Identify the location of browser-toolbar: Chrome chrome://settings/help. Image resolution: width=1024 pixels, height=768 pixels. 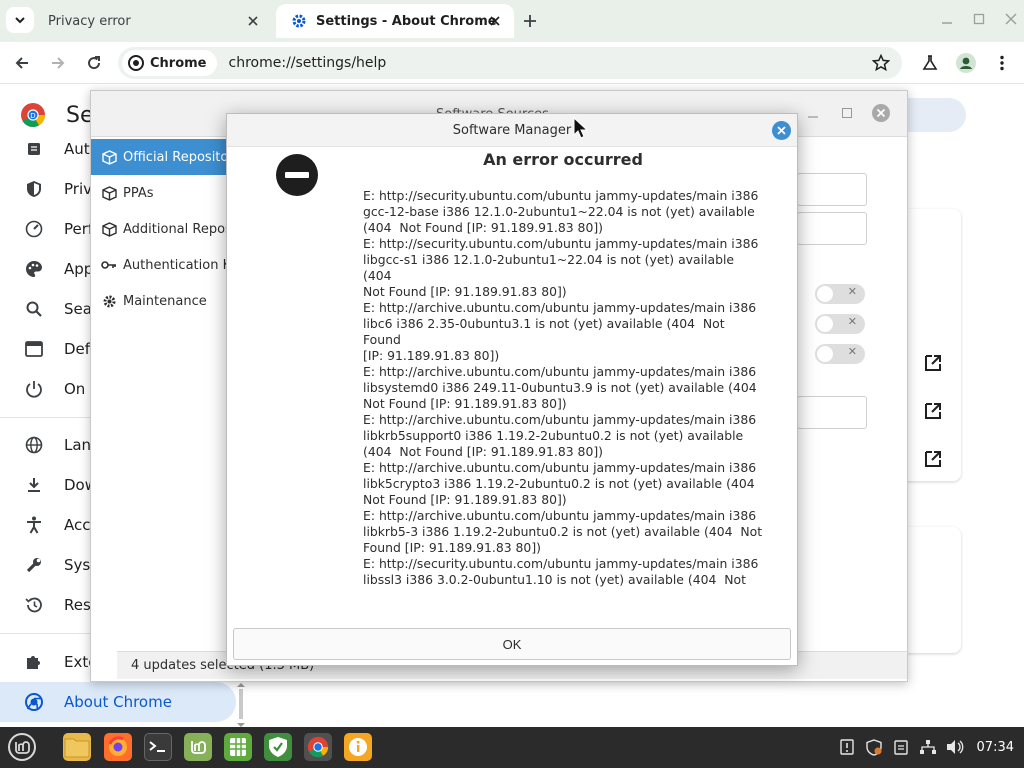
(512, 63).